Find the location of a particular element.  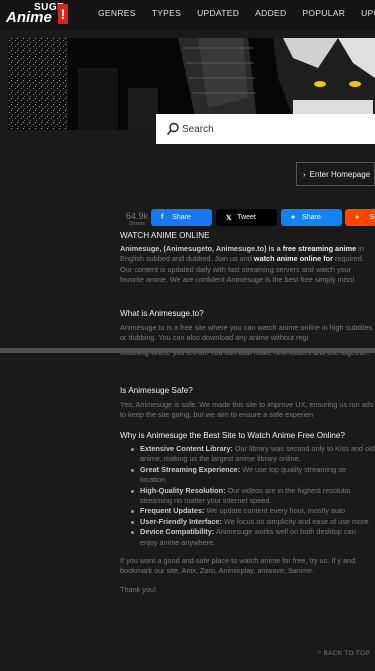

thanks-text: Thank you! is located at coordinates (138, 589).